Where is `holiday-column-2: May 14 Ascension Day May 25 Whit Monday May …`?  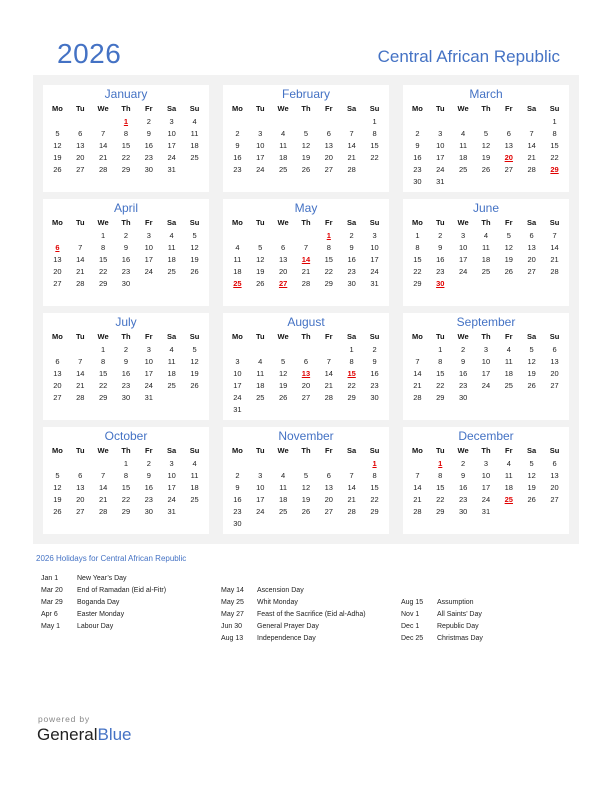
holiday-column-2: May 14 Ascension Day May 25 Whit Monday May … is located at coordinates (293, 615).